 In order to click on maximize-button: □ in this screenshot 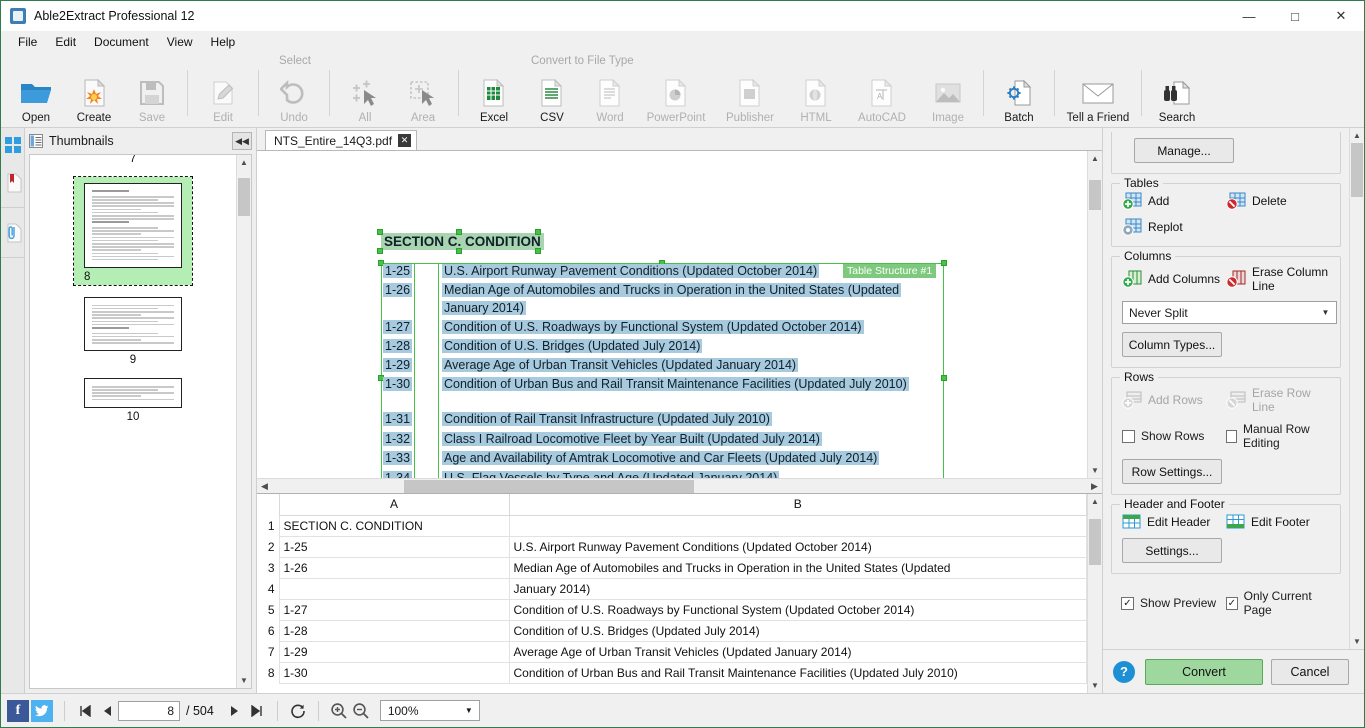, I will do `click(1295, 16)`.